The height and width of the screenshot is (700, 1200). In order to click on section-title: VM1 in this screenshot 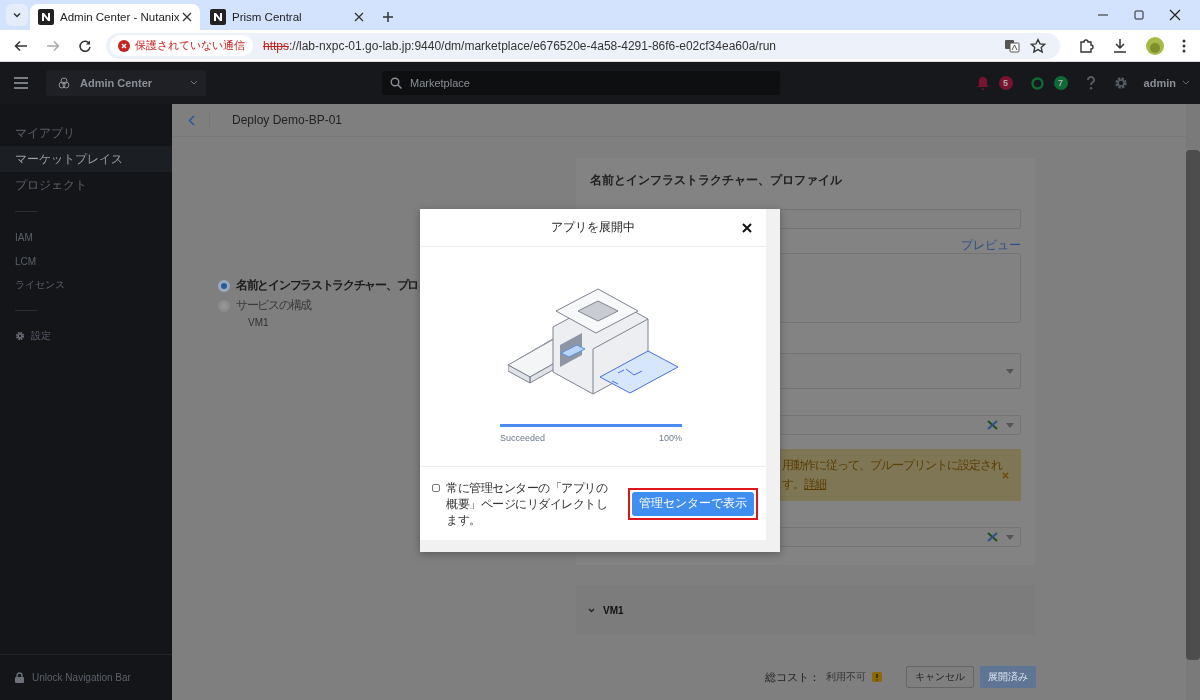, I will do `click(613, 610)`.